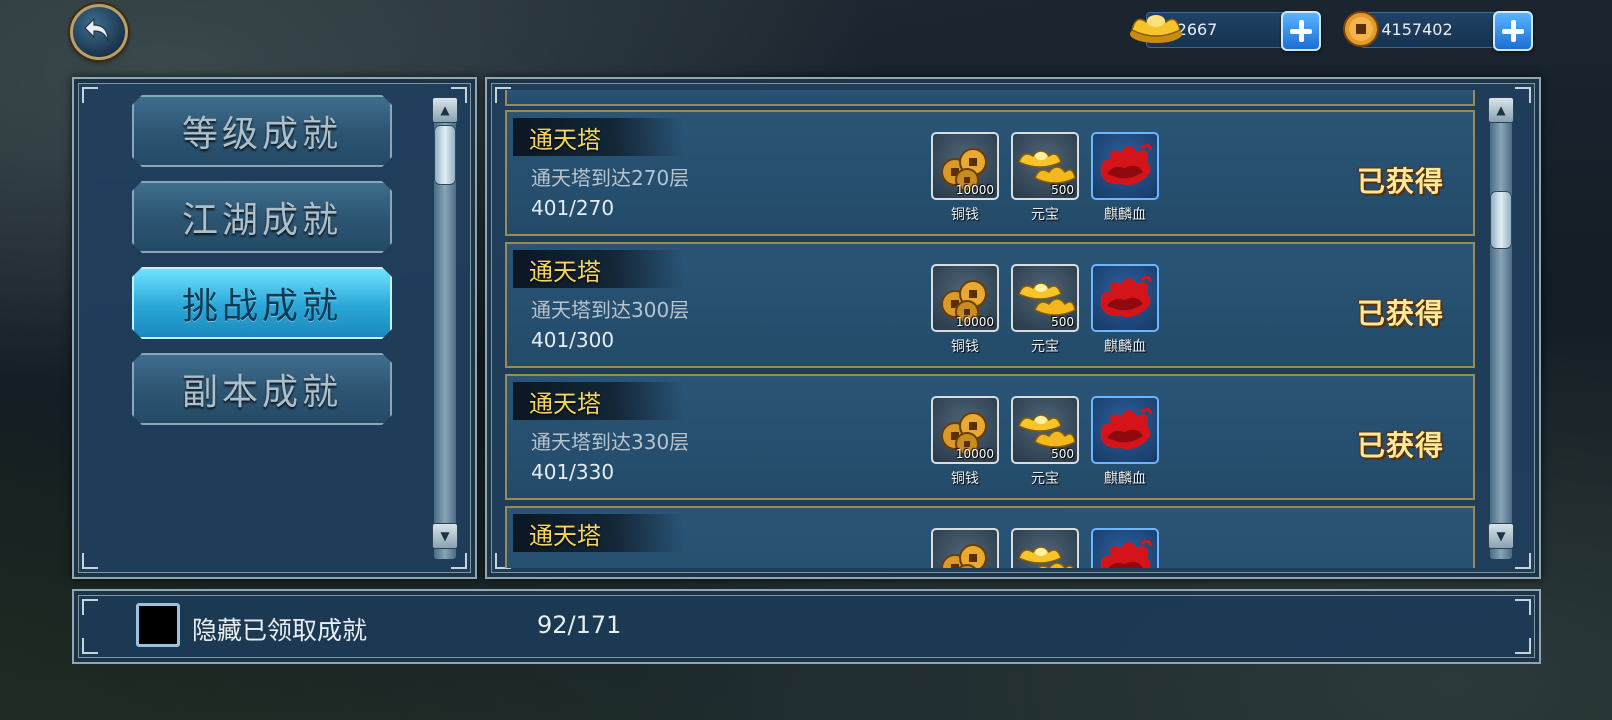 This screenshot has height=720, width=1612. What do you see at coordinates (610, 310) in the screenshot?
I see `achievement-desc: 通天塔到达300层` at bounding box center [610, 310].